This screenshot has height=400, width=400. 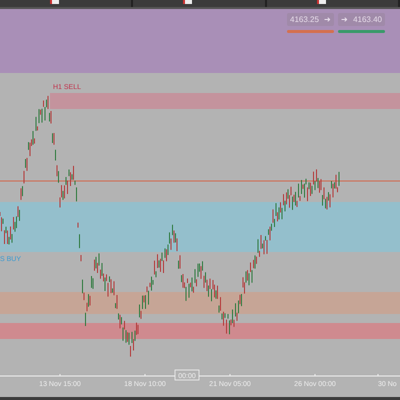 What do you see at coordinates (310, 31) in the screenshot?
I see `sell-bar` at bounding box center [310, 31].